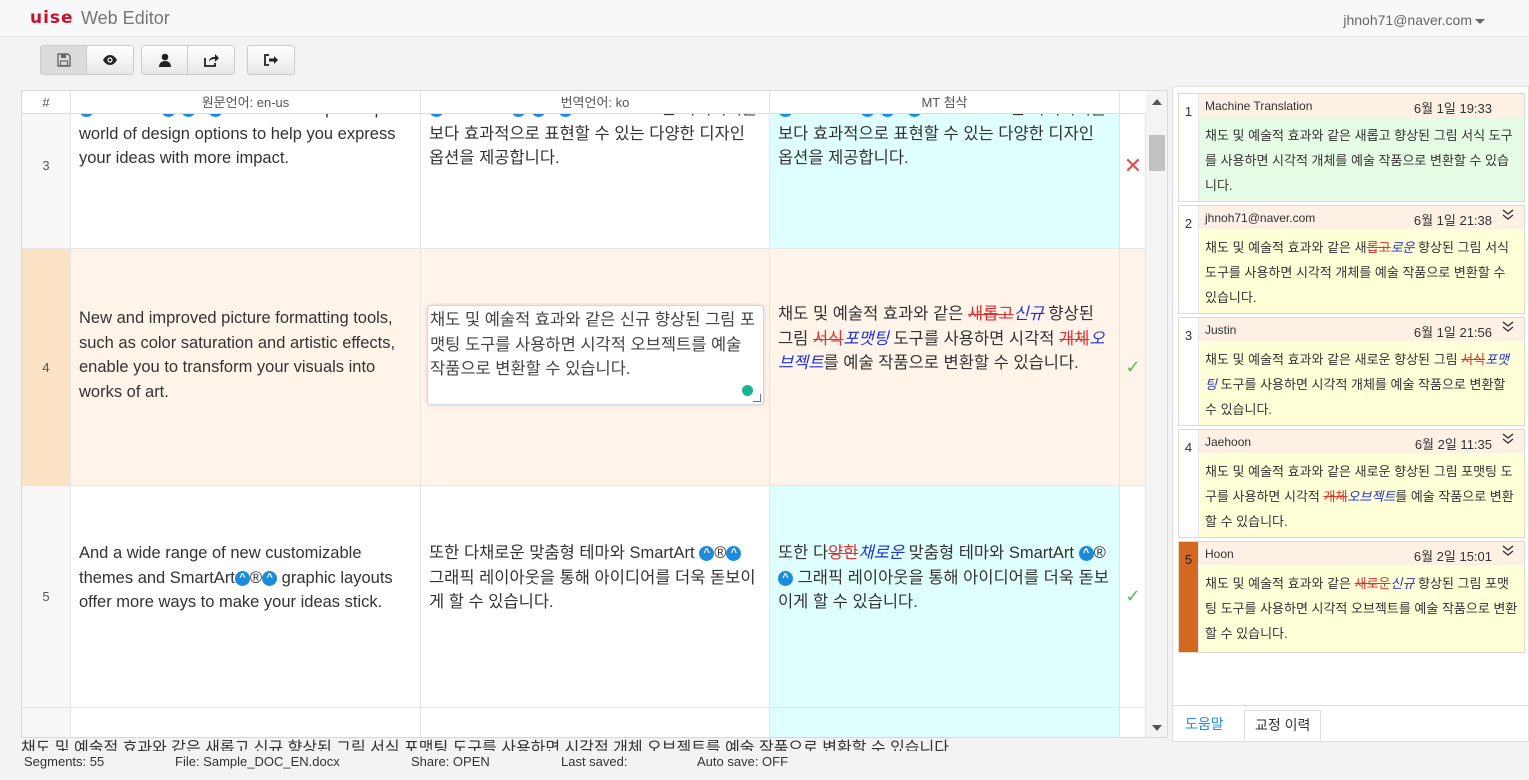 This screenshot has width=1529, height=780. What do you see at coordinates (1402, 247) in the screenshot?
I see `inserted-text: 로운` at bounding box center [1402, 247].